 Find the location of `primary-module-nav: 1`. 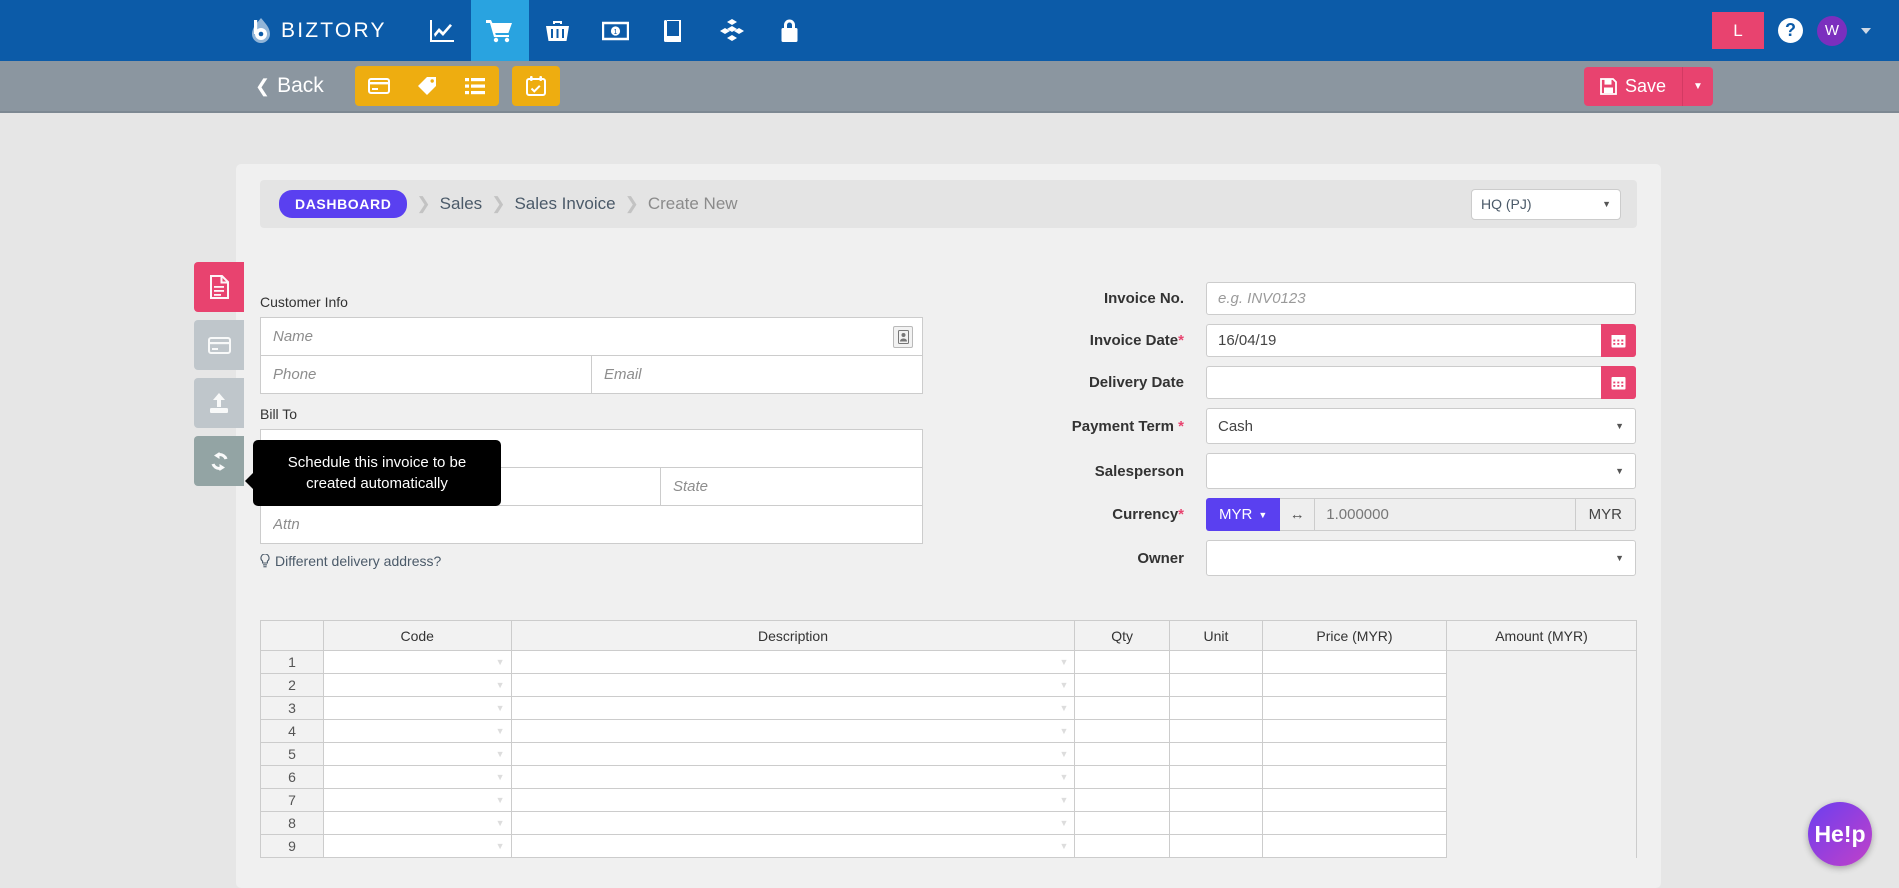

primary-module-nav: 1 is located at coordinates (616, 30).